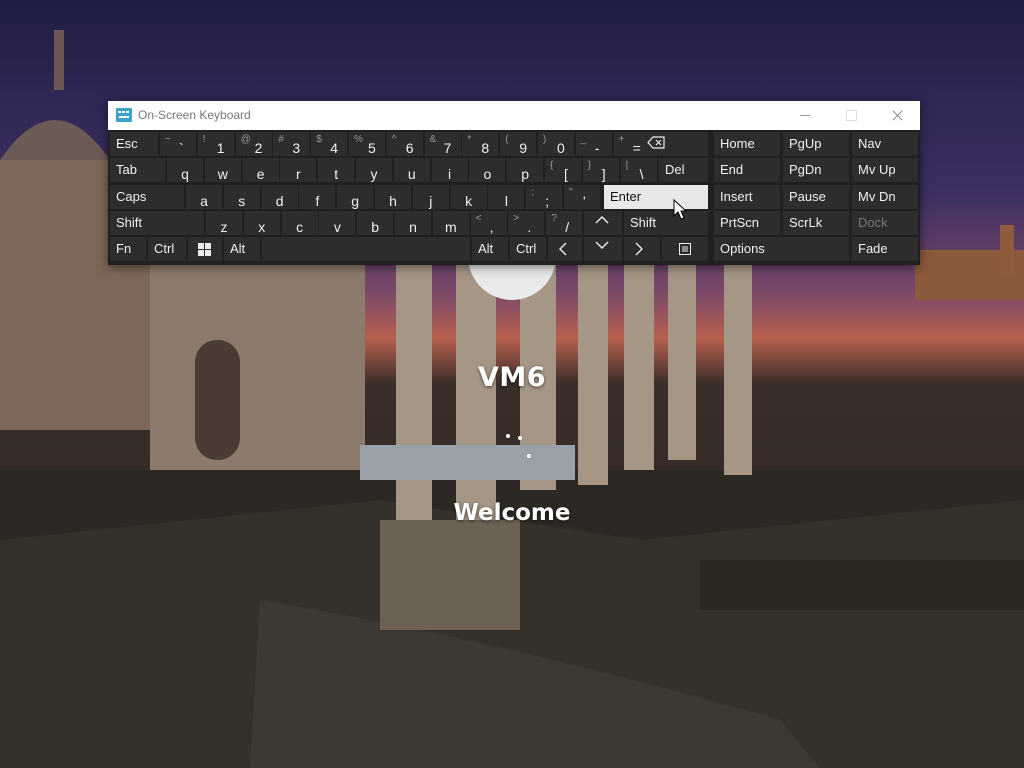  I want to click on key-o: o, so click(487, 170).